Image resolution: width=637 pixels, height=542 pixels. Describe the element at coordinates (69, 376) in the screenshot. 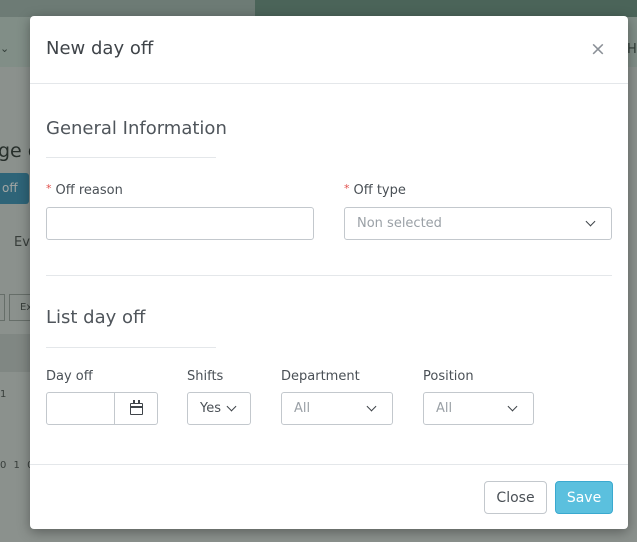

I see `day-off-label: Day off` at that location.